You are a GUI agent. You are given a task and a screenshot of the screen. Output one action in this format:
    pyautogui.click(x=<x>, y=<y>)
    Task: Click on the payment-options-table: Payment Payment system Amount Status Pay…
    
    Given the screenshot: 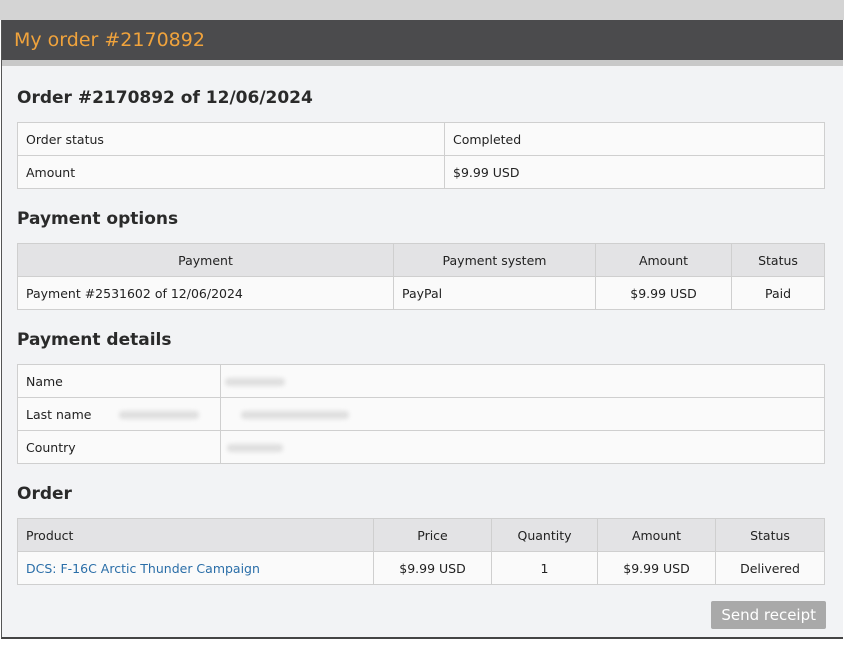 What is the action you would take?
    pyautogui.click(x=421, y=276)
    